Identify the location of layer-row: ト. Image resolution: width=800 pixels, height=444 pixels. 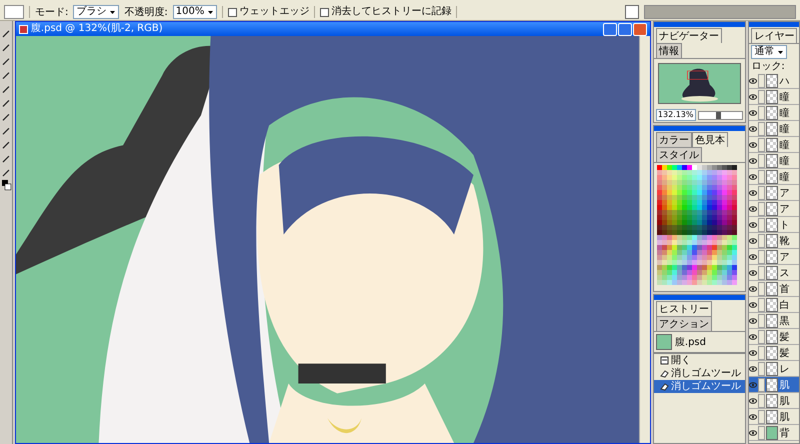
(774, 225).